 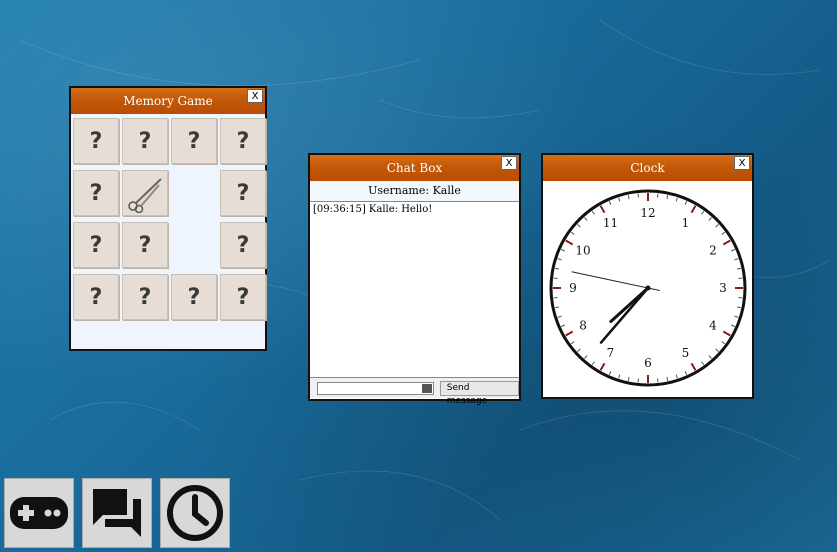 What do you see at coordinates (582, 251) in the screenshot?
I see `clock-number: 10` at bounding box center [582, 251].